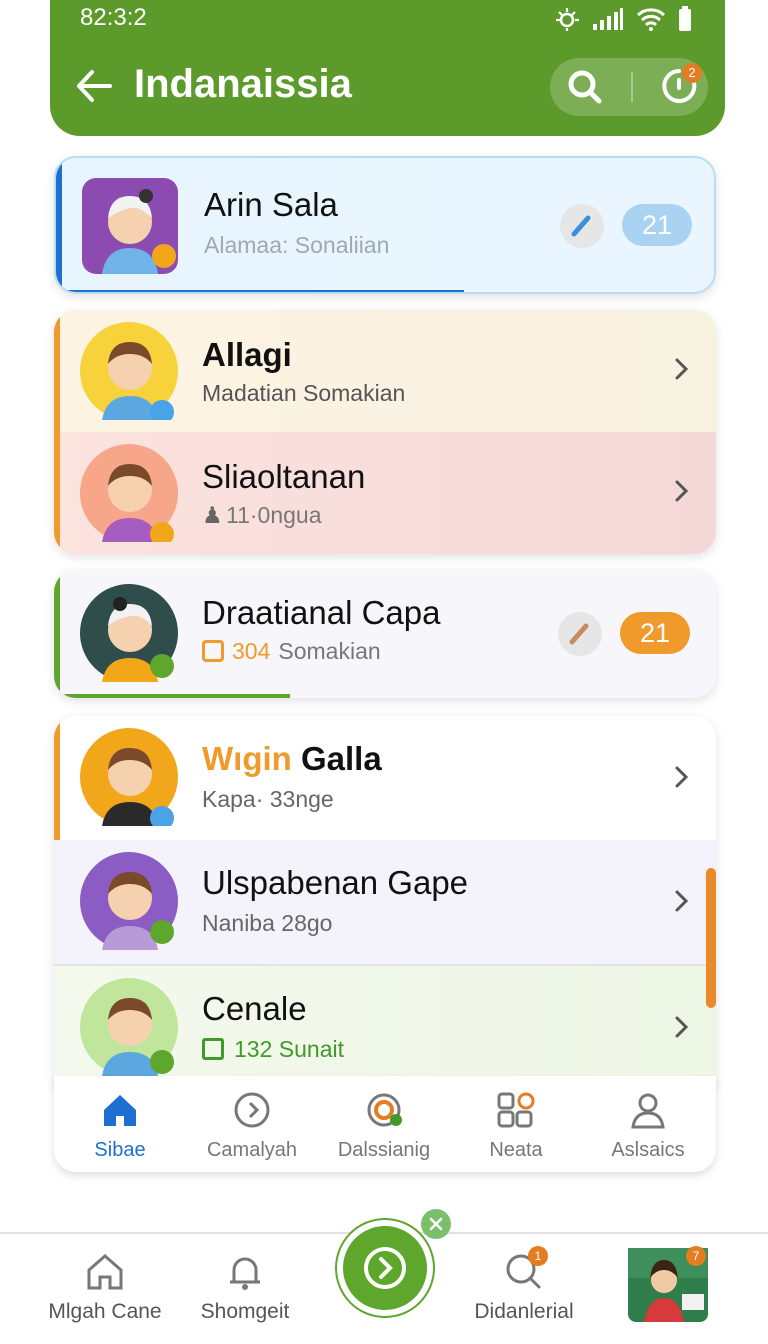  What do you see at coordinates (692, 73) in the screenshot?
I see `timer-badge: 2` at bounding box center [692, 73].